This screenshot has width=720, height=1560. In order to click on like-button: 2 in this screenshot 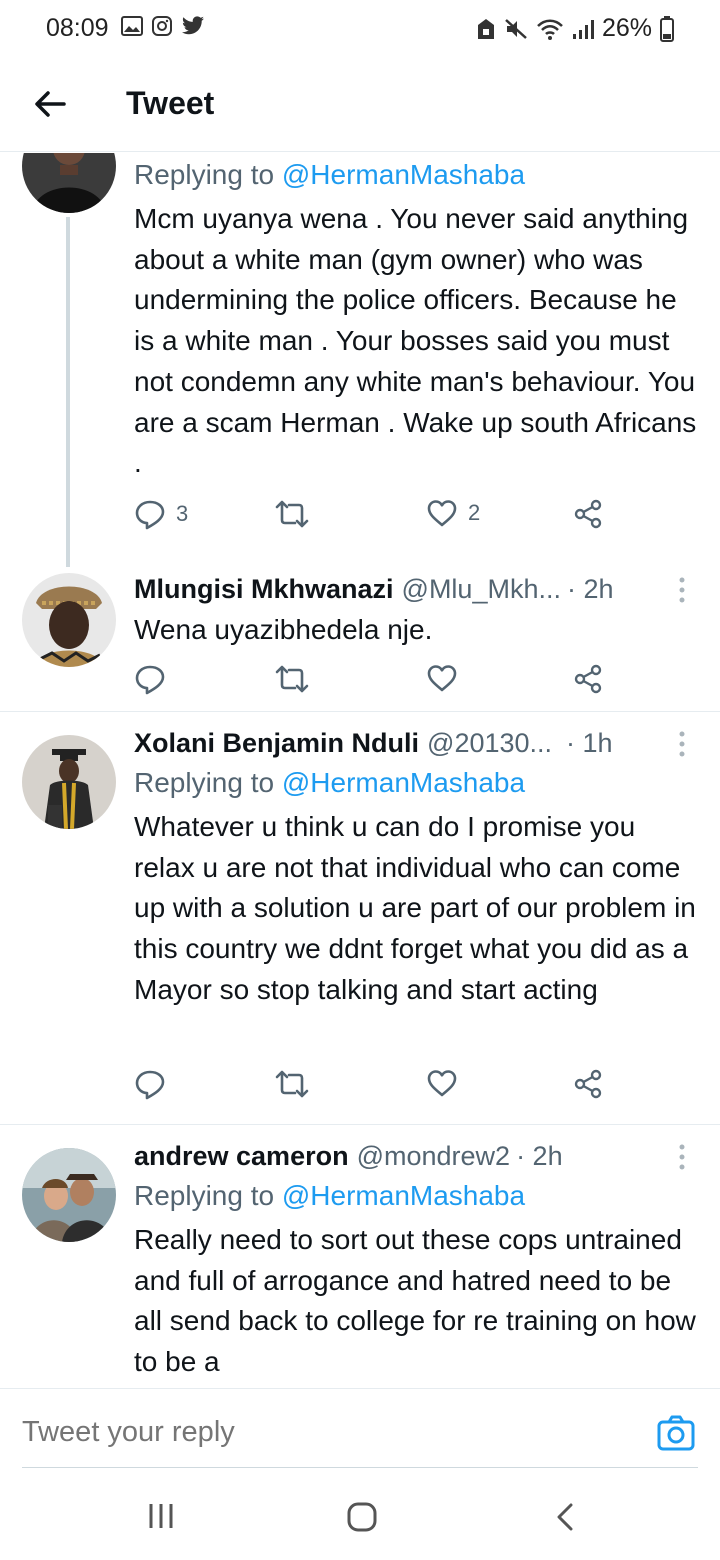, I will do `click(453, 513)`.